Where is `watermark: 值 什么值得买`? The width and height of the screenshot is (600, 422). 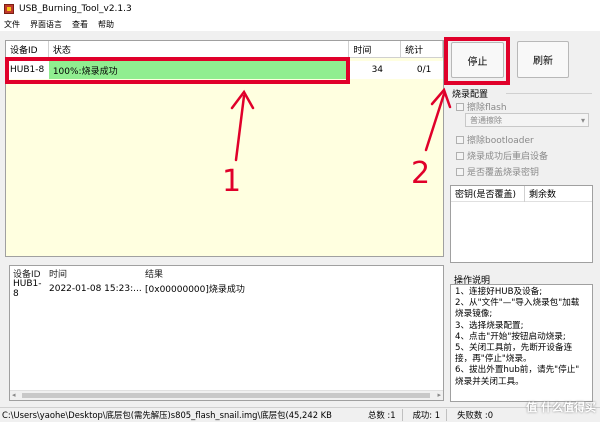 watermark: 值 什么值得买 is located at coordinates (561, 407).